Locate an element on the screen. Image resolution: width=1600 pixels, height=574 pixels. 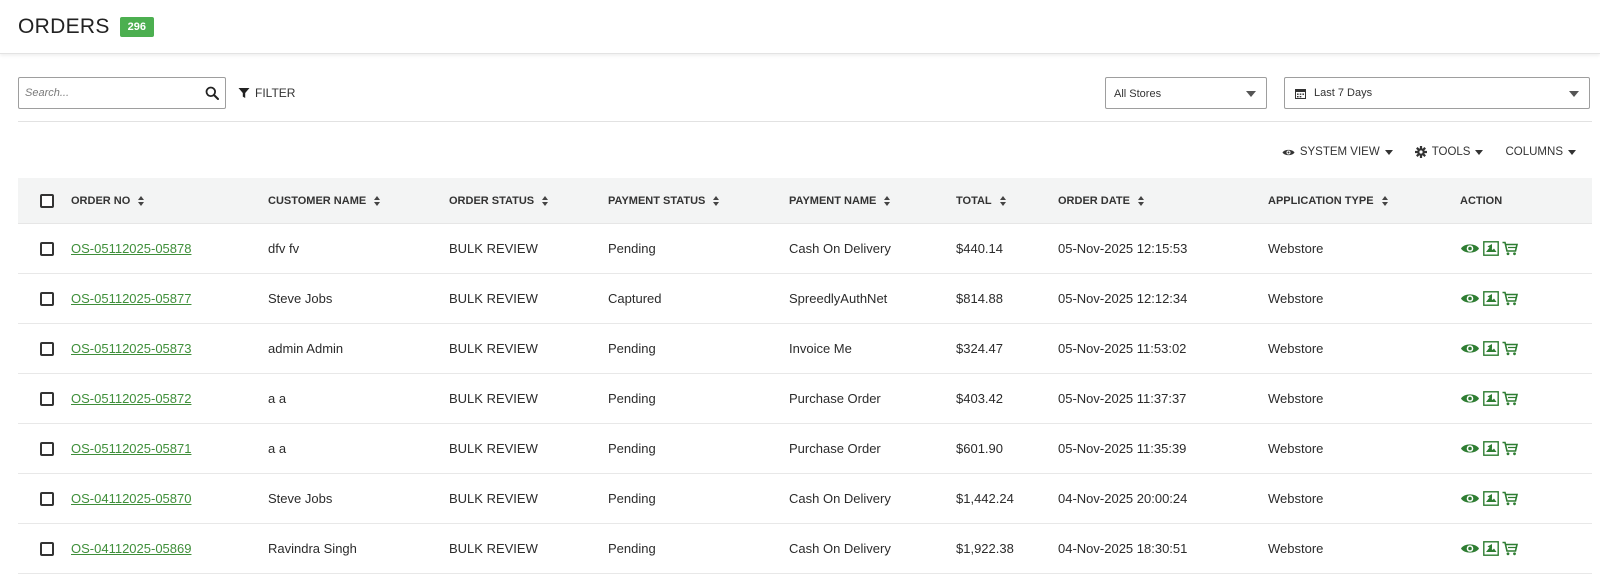
order-number-link: OS-05112025-05873 is located at coordinates (131, 348).